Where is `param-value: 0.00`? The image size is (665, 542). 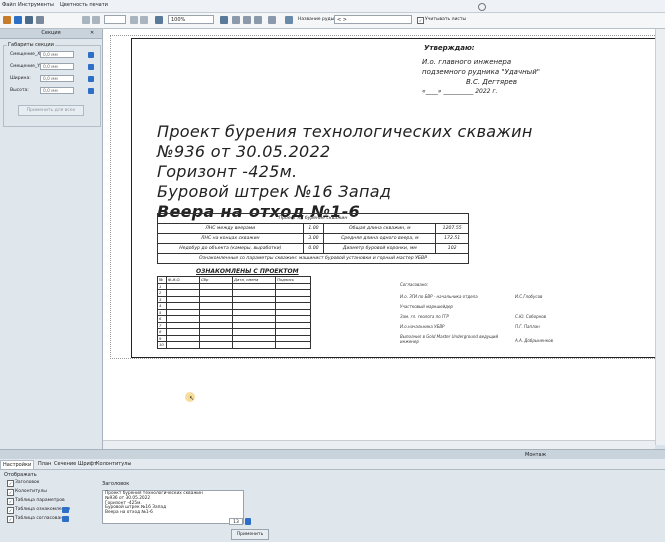 param-value: 0.00 is located at coordinates (313, 248).